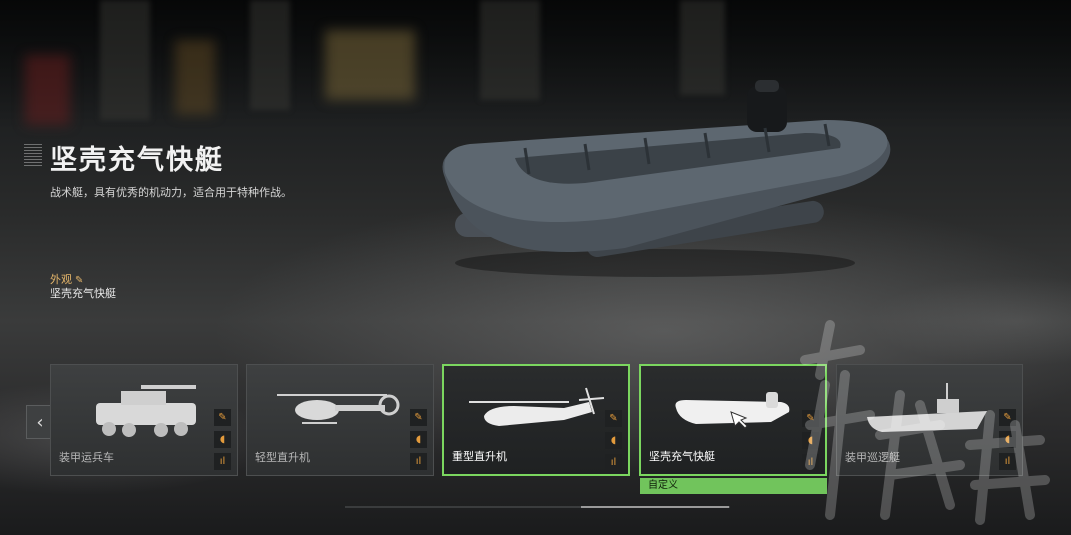 The width and height of the screenshot is (1071, 535). I want to click on patrol-boat-icon, so click(927, 407).